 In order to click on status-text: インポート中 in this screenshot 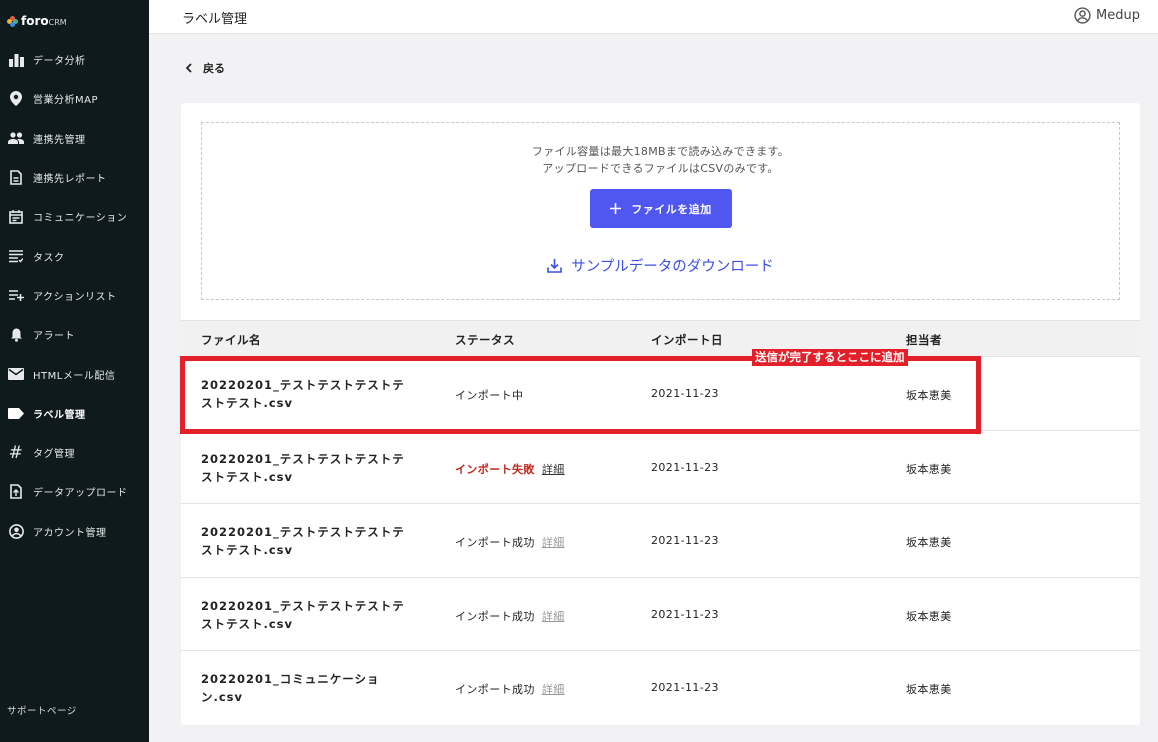, I will do `click(489, 395)`.